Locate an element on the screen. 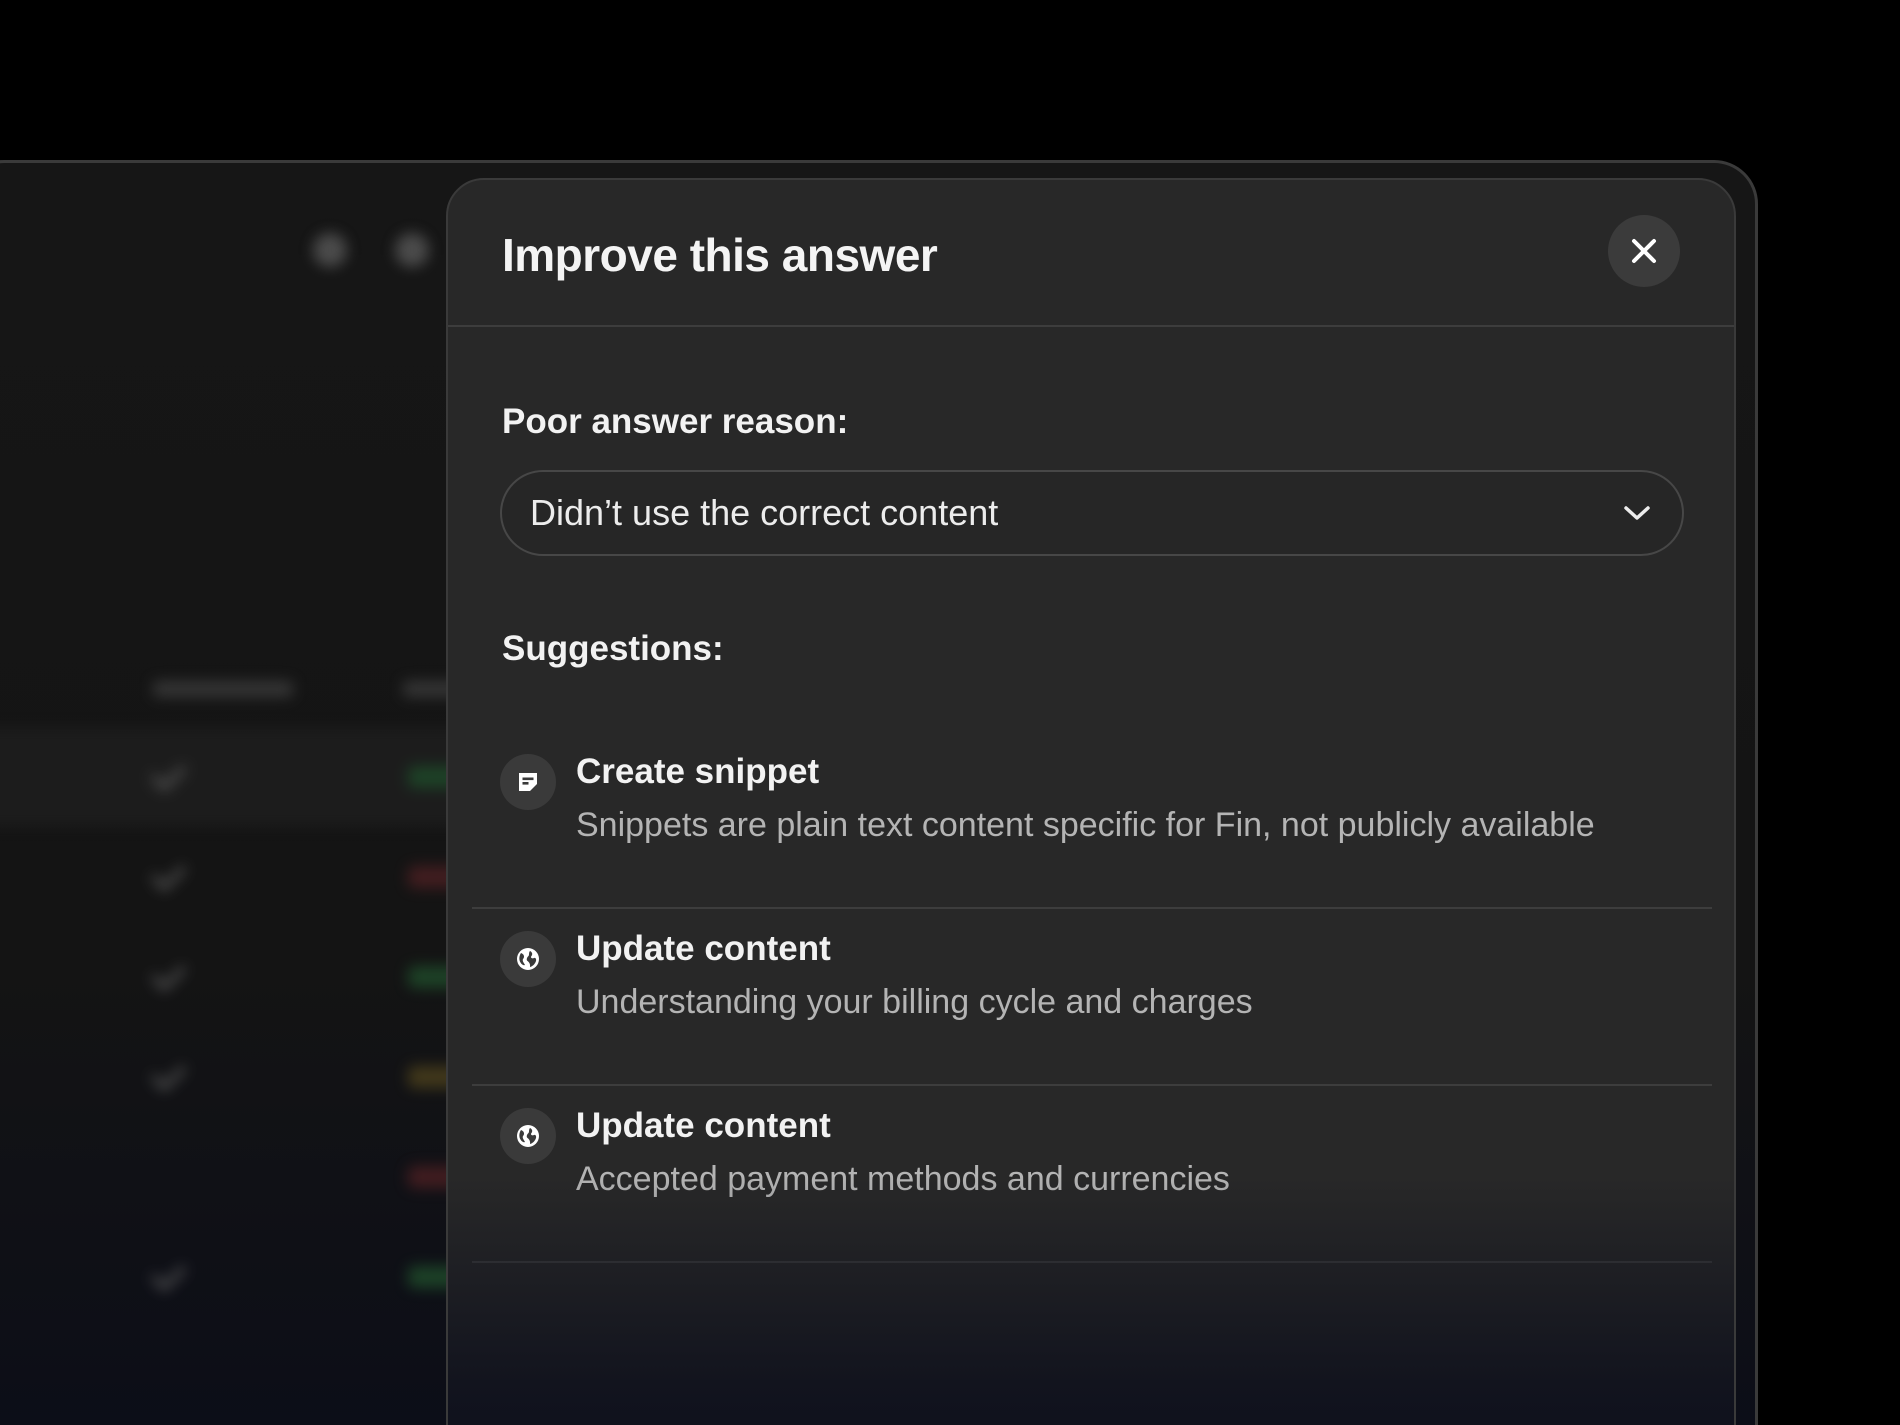 This screenshot has width=1900, height=1425. suggestion-title: Create snippet is located at coordinates (698, 771).